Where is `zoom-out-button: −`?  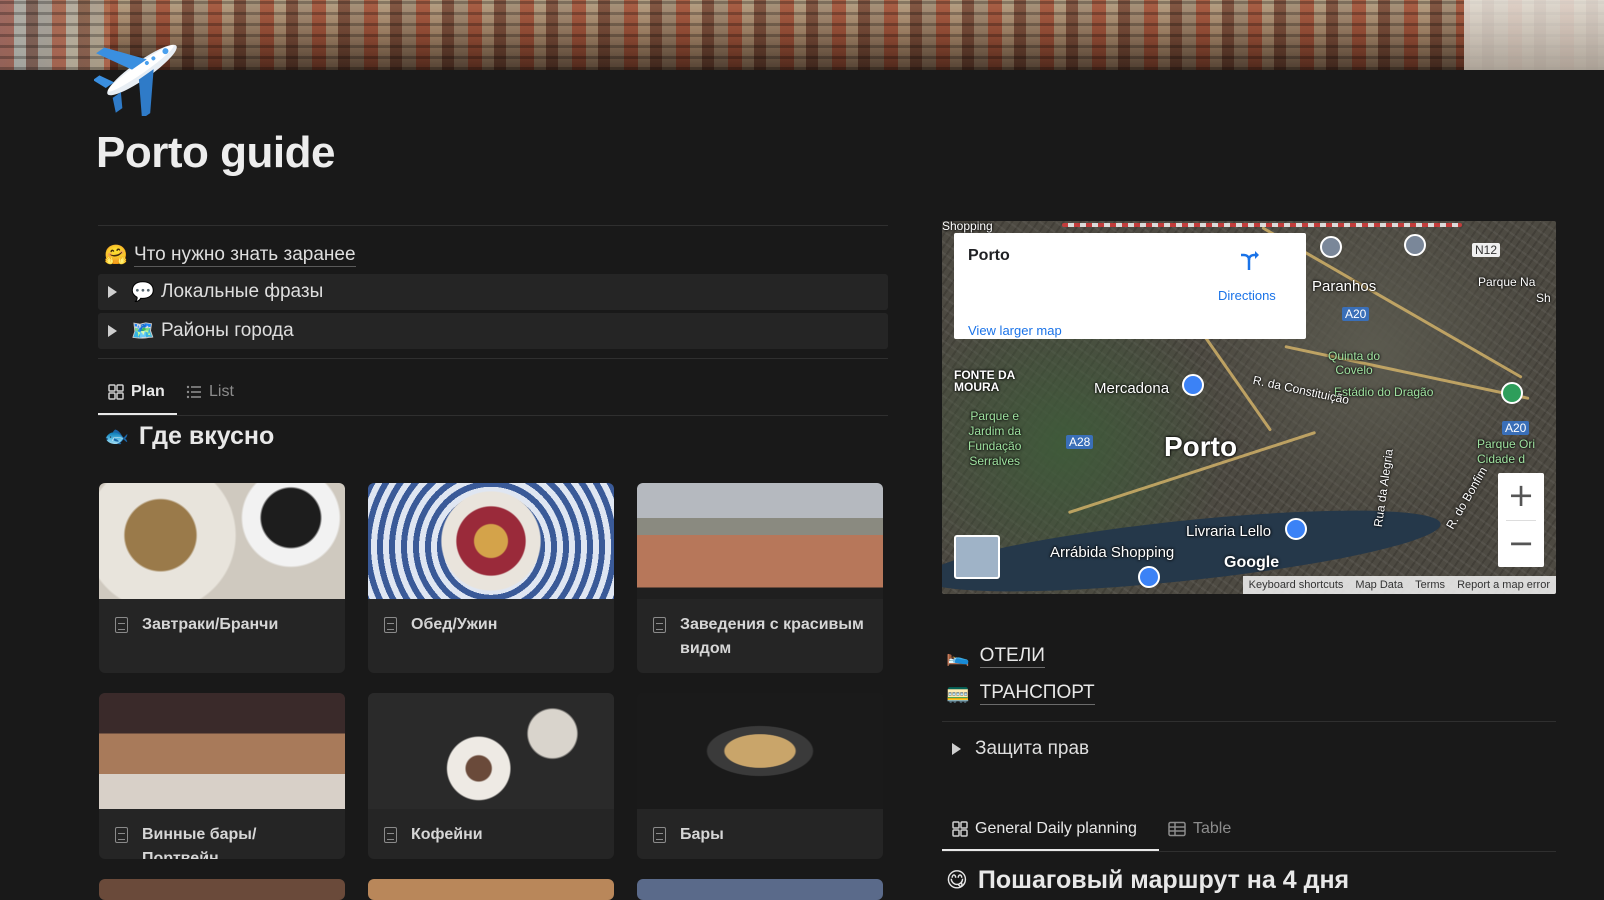 zoom-out-button: − is located at coordinates (1521, 544).